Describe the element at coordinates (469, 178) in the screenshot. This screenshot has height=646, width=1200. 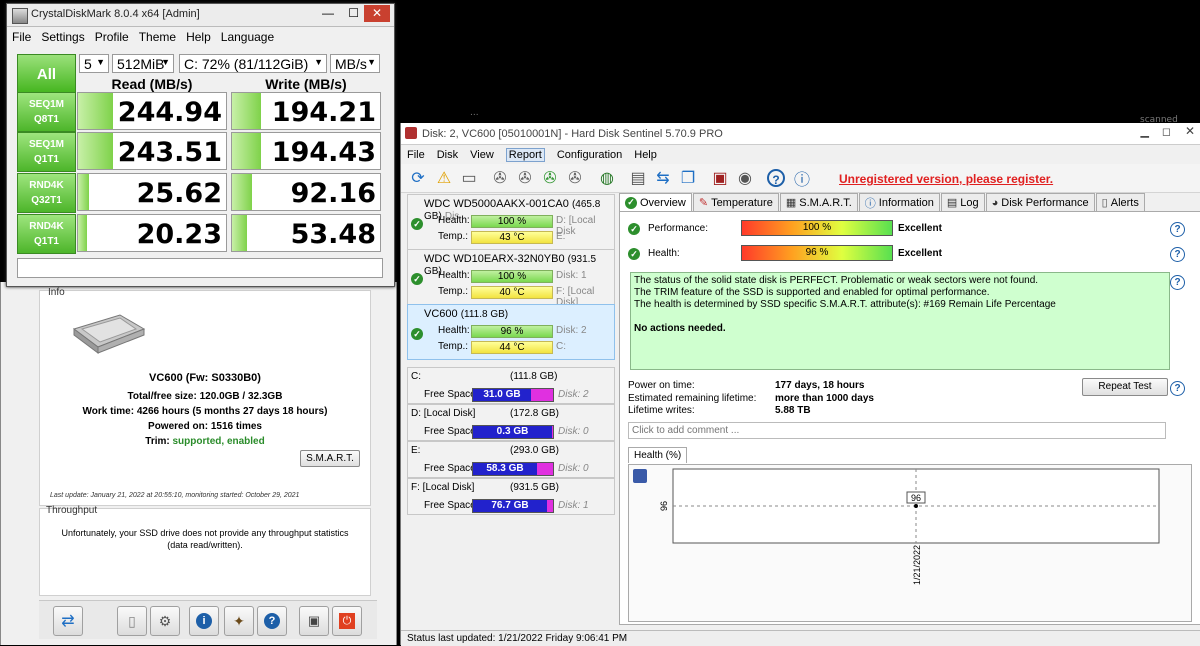
I see `disk-icon: ▭` at that location.